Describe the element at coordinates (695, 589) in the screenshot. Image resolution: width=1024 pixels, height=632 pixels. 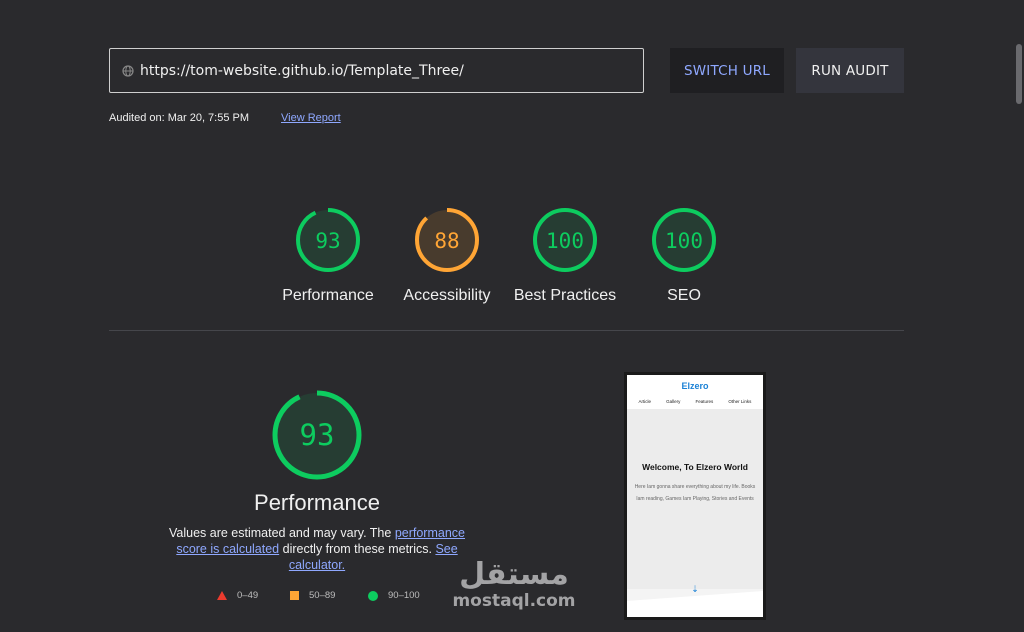
I see `double-chevron-down-icon: ⇣` at that location.